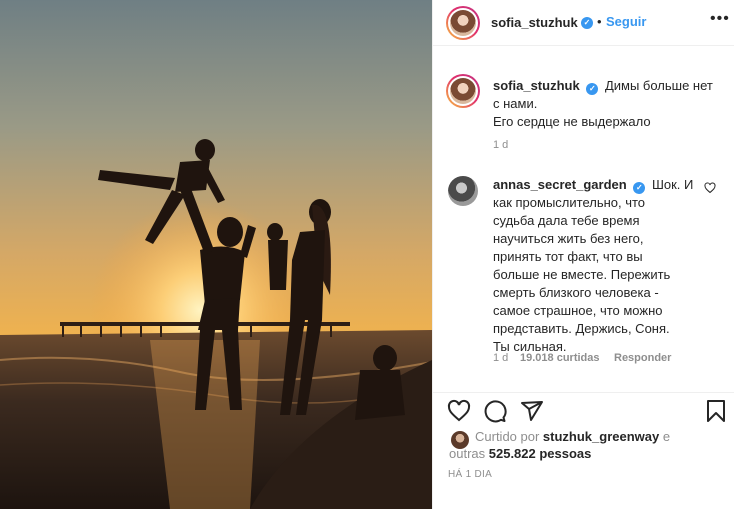 The height and width of the screenshot is (509, 734). Describe the element at coordinates (720, 19) in the screenshot. I see `more-options-icon: •••` at that location.